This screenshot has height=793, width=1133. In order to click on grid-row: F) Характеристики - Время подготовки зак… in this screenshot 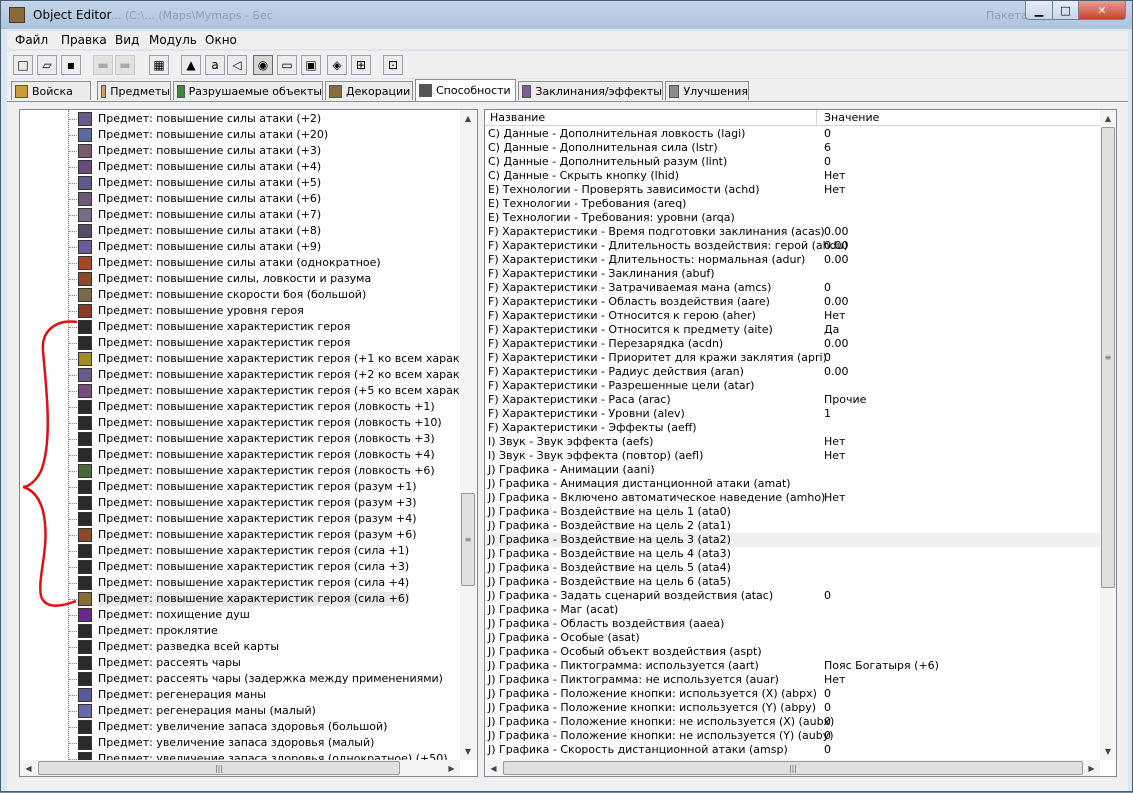, I will do `click(792, 232)`.